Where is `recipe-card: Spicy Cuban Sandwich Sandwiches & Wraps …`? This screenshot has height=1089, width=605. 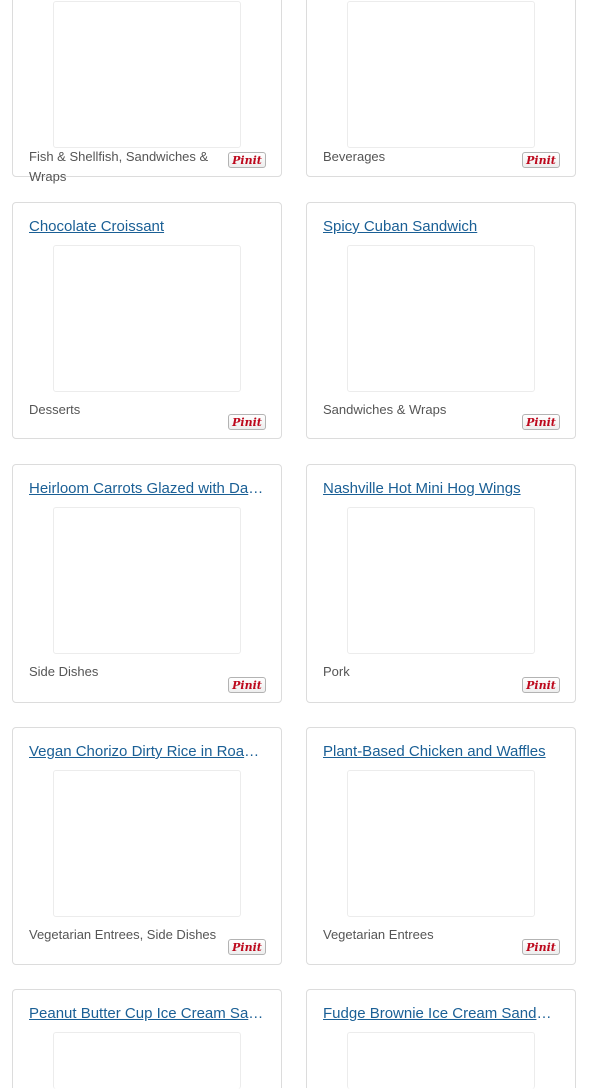
recipe-card: Spicy Cuban Sandwich Sandwiches & Wraps … is located at coordinates (441, 320).